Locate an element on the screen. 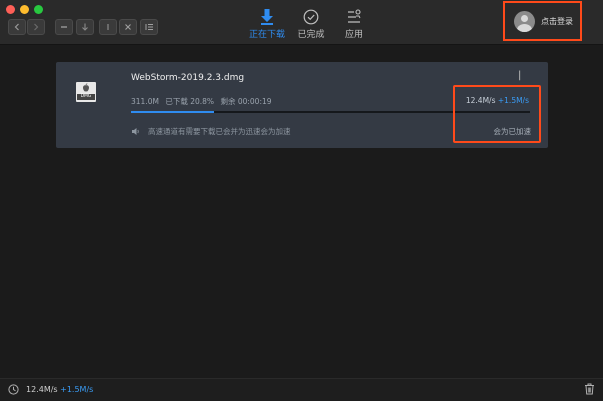  minus-icon is located at coordinates (64, 27).